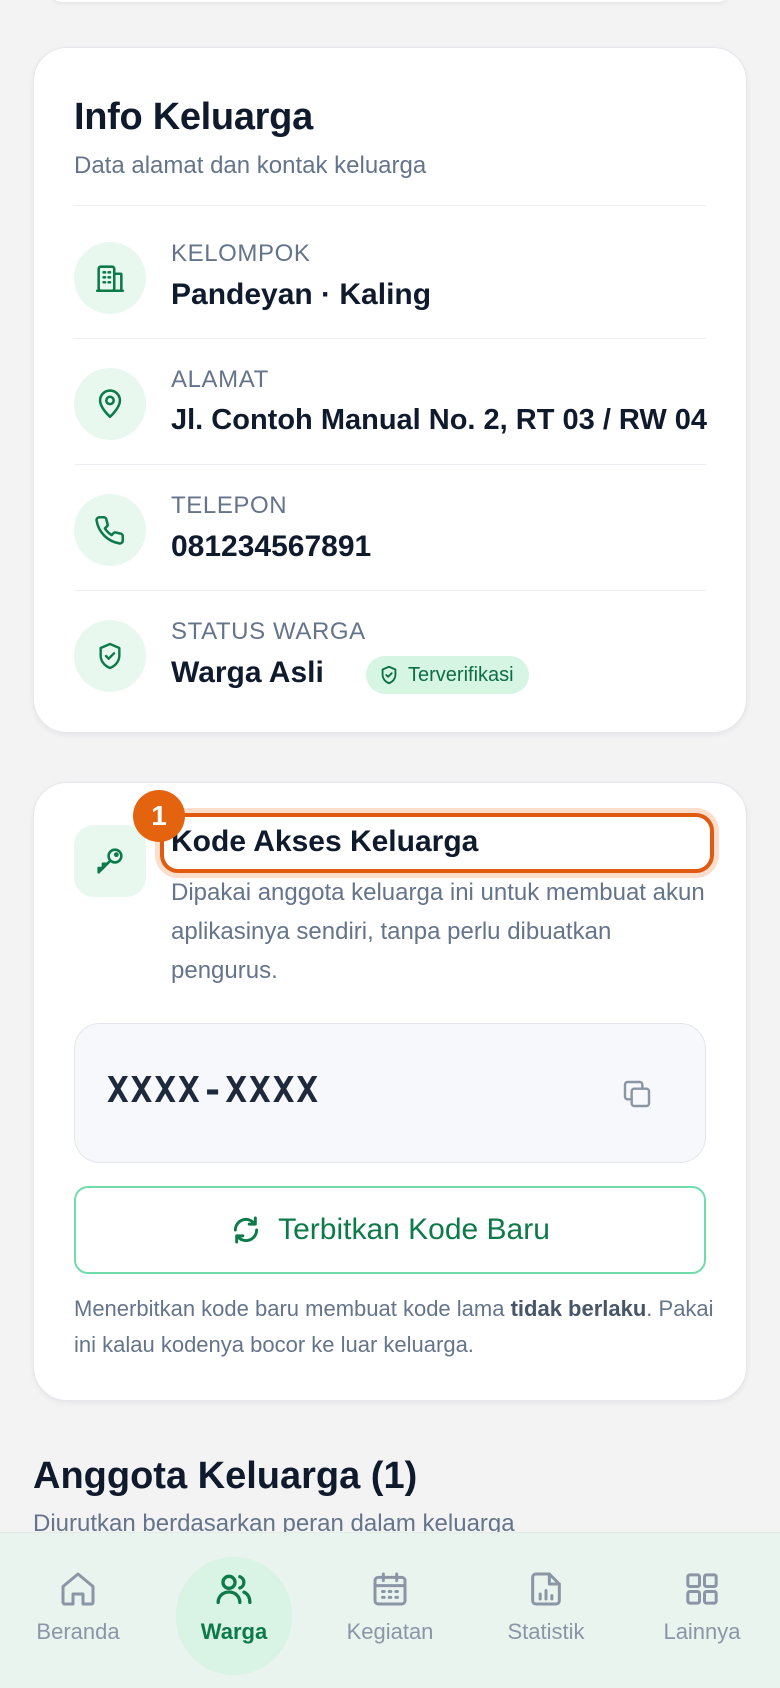 This screenshot has width=780, height=1688. I want to click on reissue-code-button: Terbitkan Kode Baru, so click(390, 1230).